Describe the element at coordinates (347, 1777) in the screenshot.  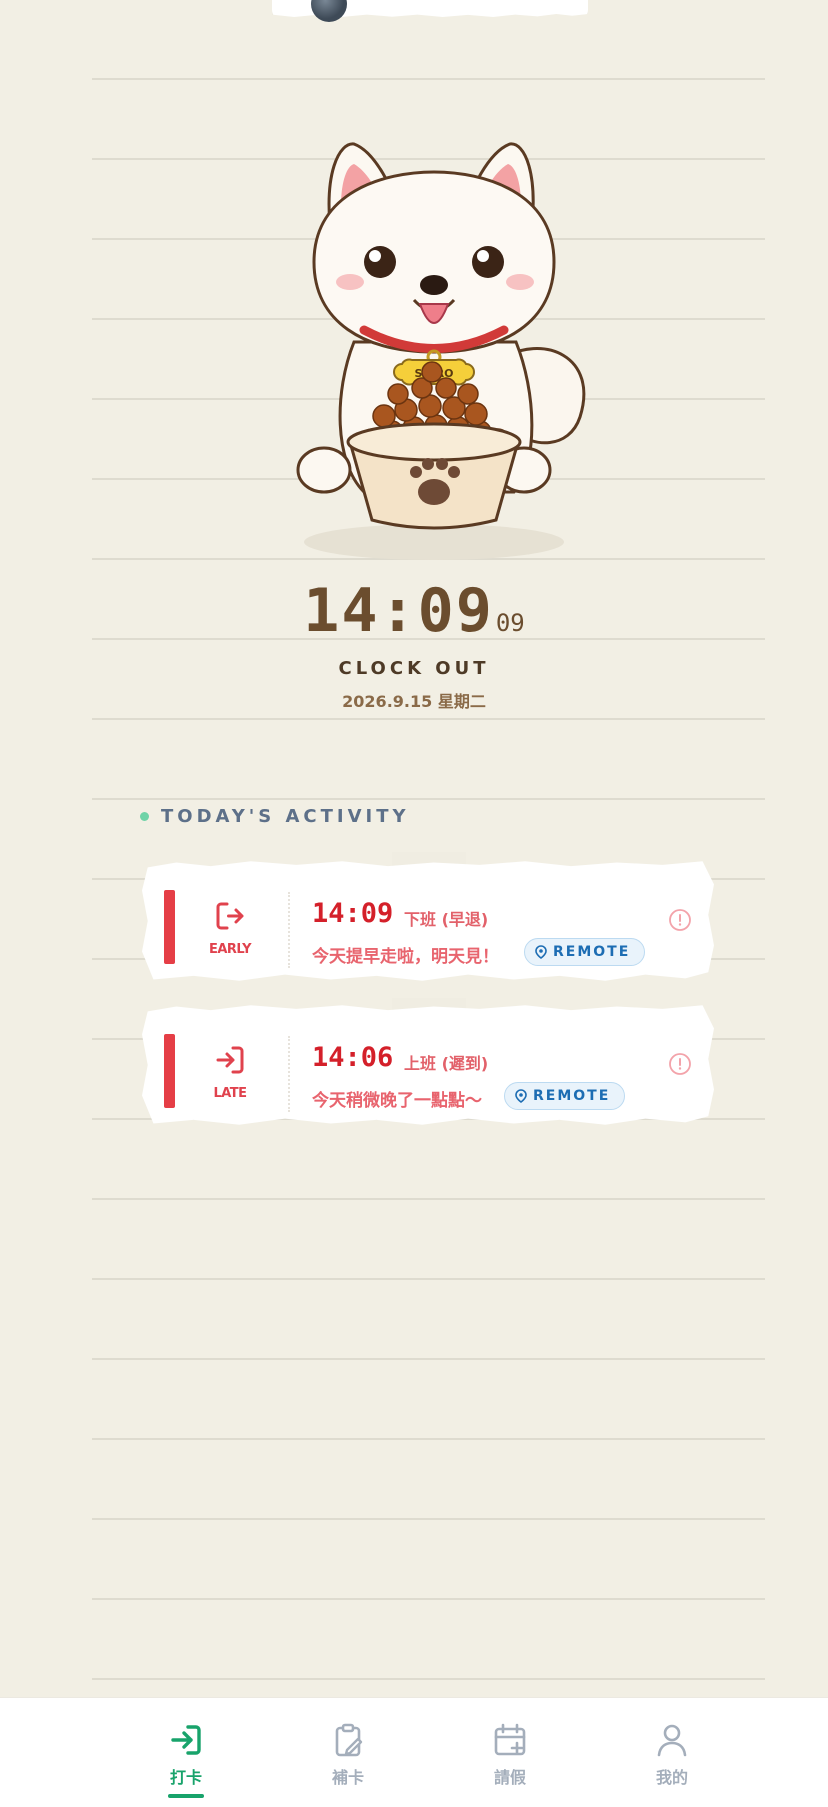
I see `nav-label: 補卡` at that location.